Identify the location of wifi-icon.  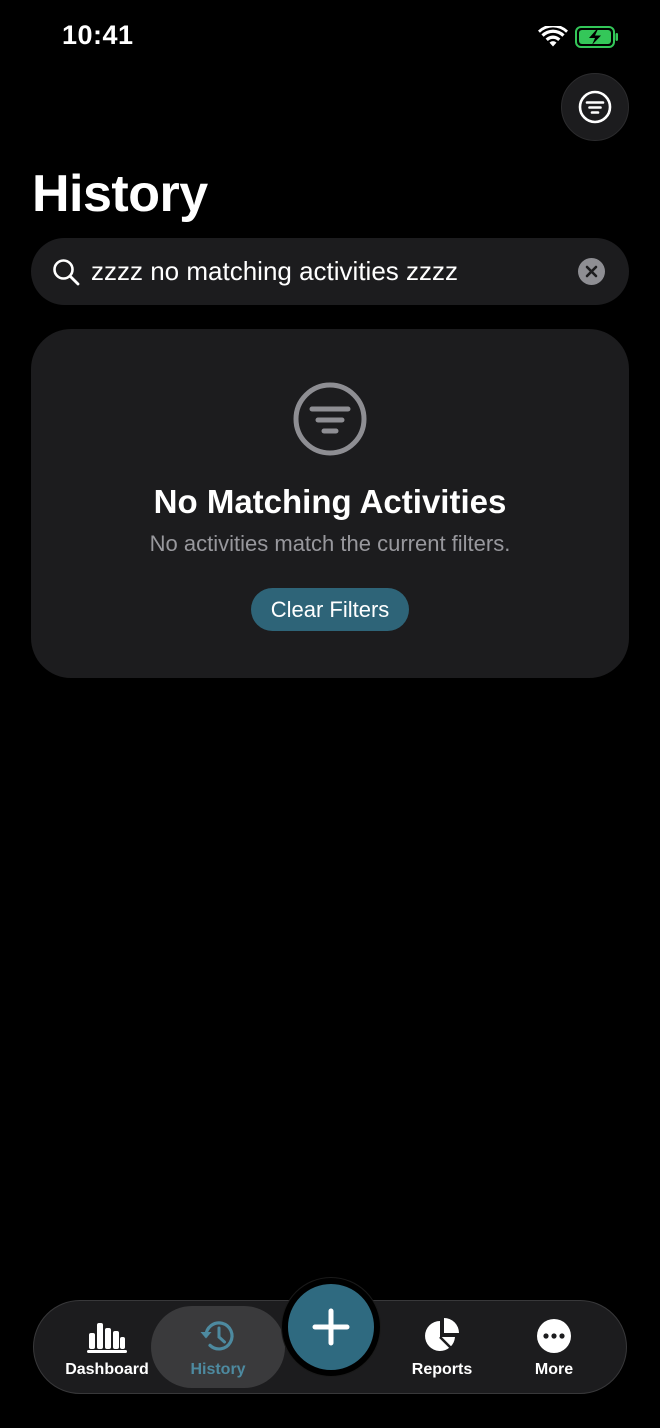
(553, 36).